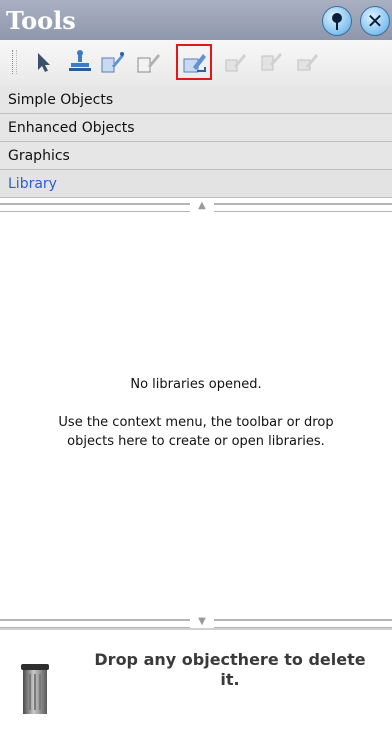  I want to click on library-tool-7-icon, so click(272, 62).